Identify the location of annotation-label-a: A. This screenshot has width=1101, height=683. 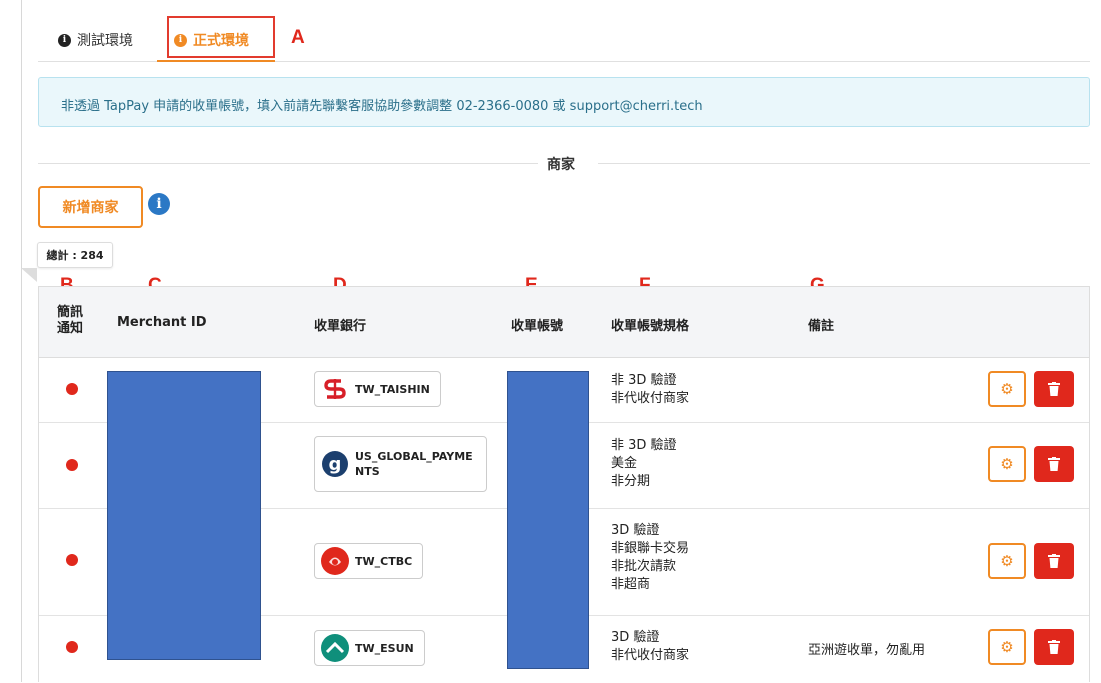
(298, 37).